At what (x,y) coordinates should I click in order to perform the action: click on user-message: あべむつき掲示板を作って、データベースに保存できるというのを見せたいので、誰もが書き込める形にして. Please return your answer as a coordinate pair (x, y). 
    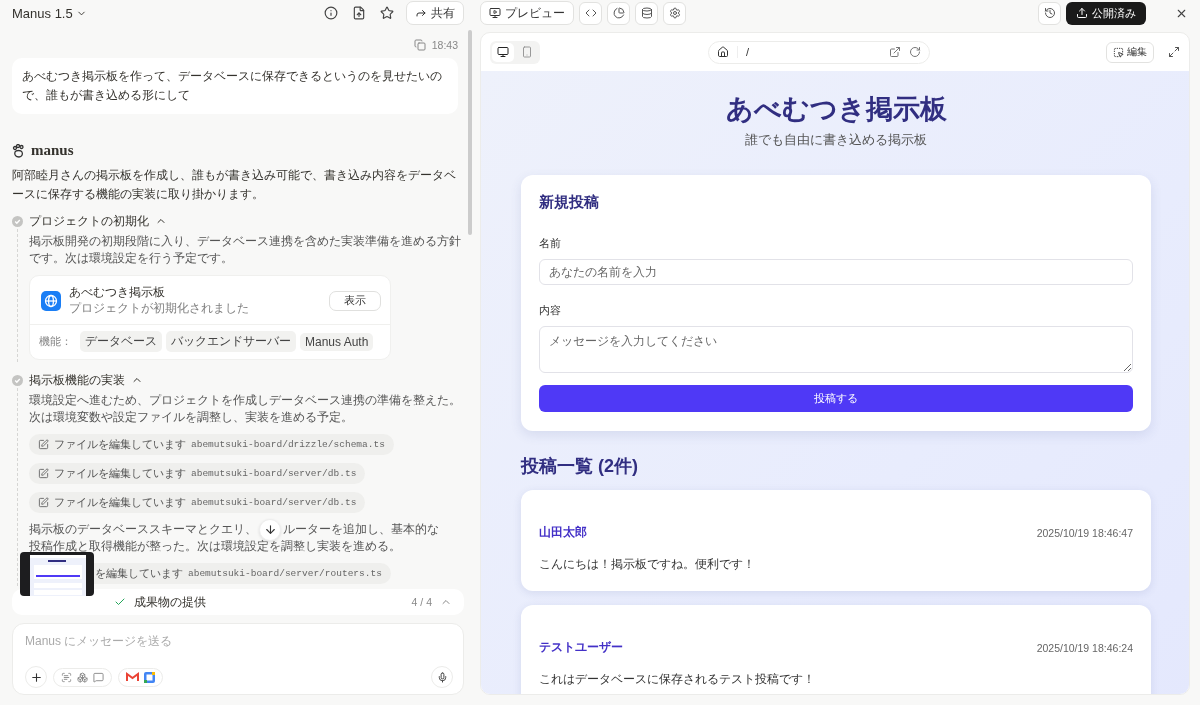
    Looking at the image, I should click on (235, 86).